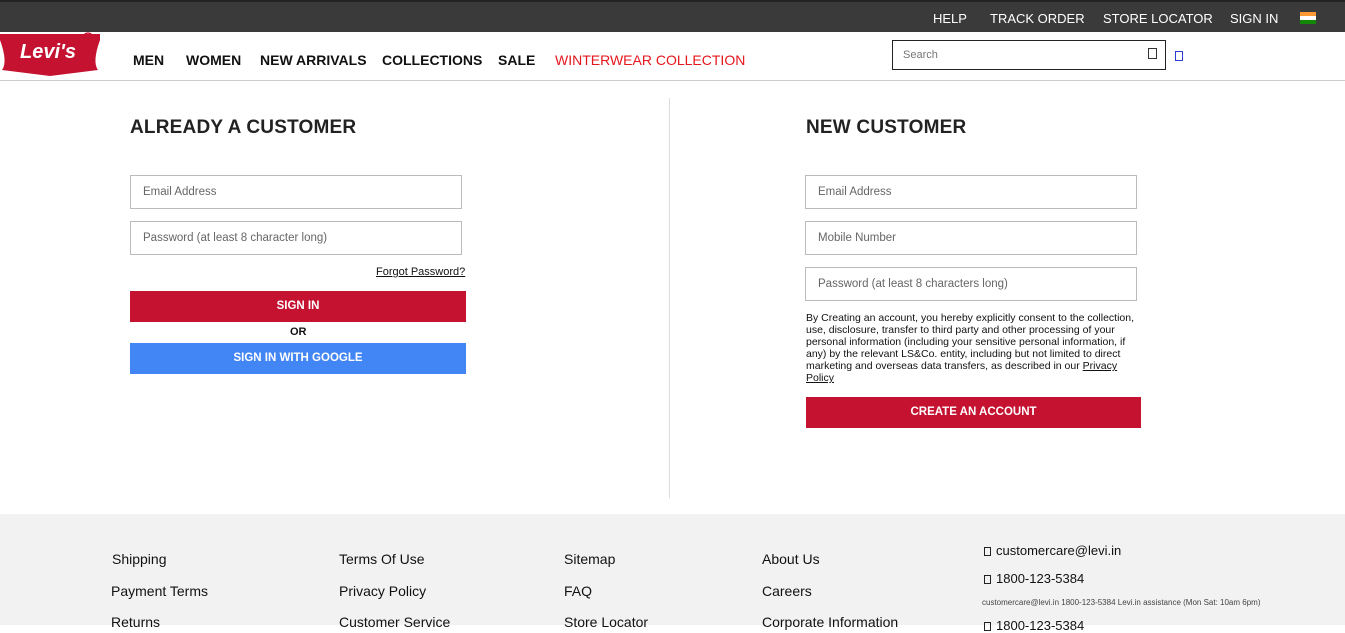 The height and width of the screenshot is (633, 1345). Describe the element at coordinates (672, 16) in the screenshot. I see `top-bar: HELP TRACK ORDER STORE LOCATOR SIGN IN` at that location.